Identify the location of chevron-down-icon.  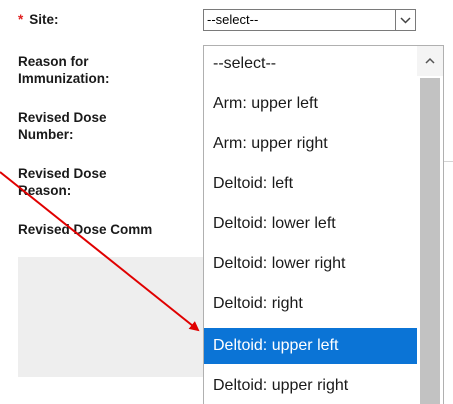
(405, 20).